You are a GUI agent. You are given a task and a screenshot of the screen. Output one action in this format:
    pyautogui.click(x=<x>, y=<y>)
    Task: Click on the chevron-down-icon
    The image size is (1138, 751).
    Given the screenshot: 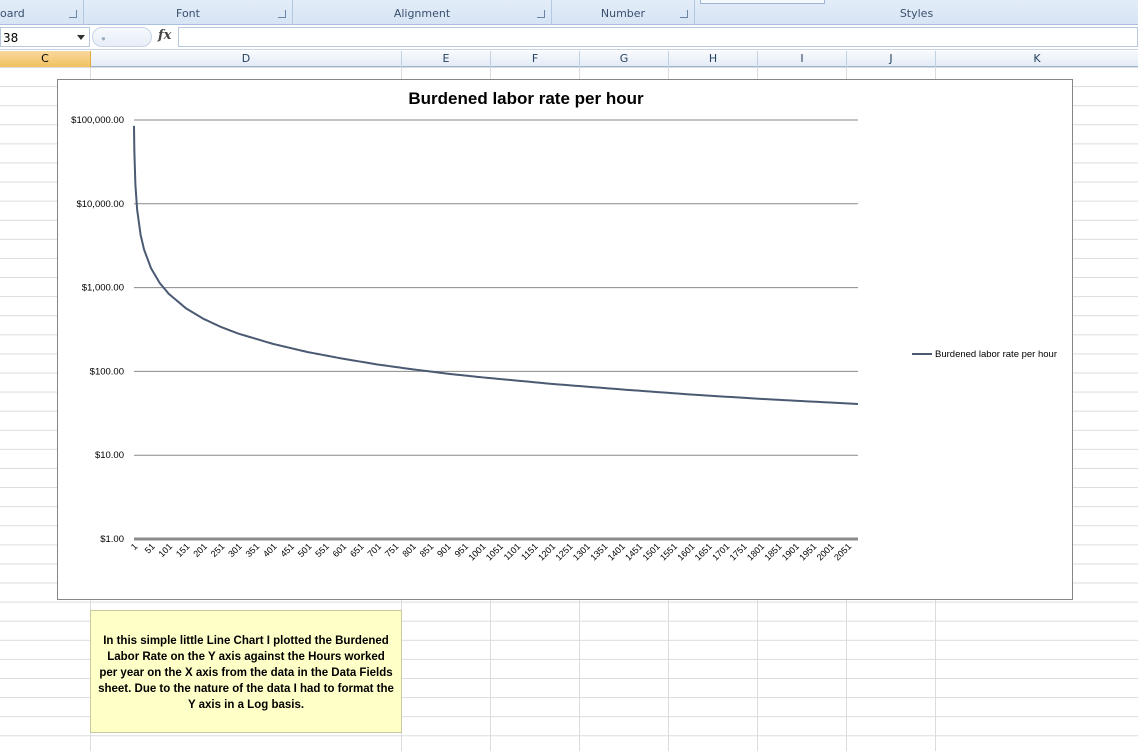 What is the action you would take?
    pyautogui.click(x=81, y=37)
    